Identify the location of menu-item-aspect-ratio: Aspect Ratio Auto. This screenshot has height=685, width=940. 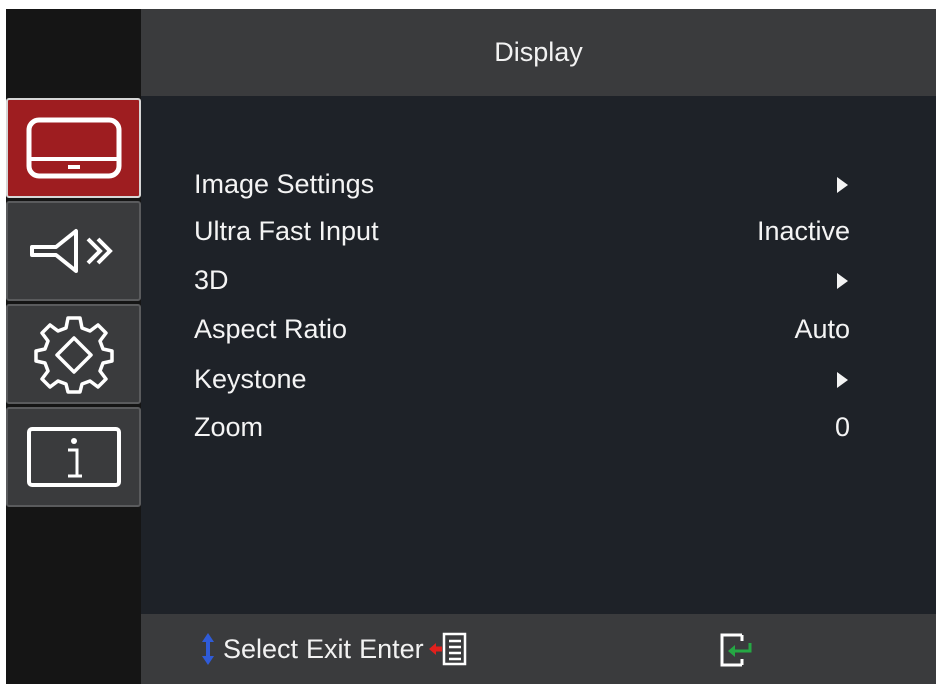
(538, 329).